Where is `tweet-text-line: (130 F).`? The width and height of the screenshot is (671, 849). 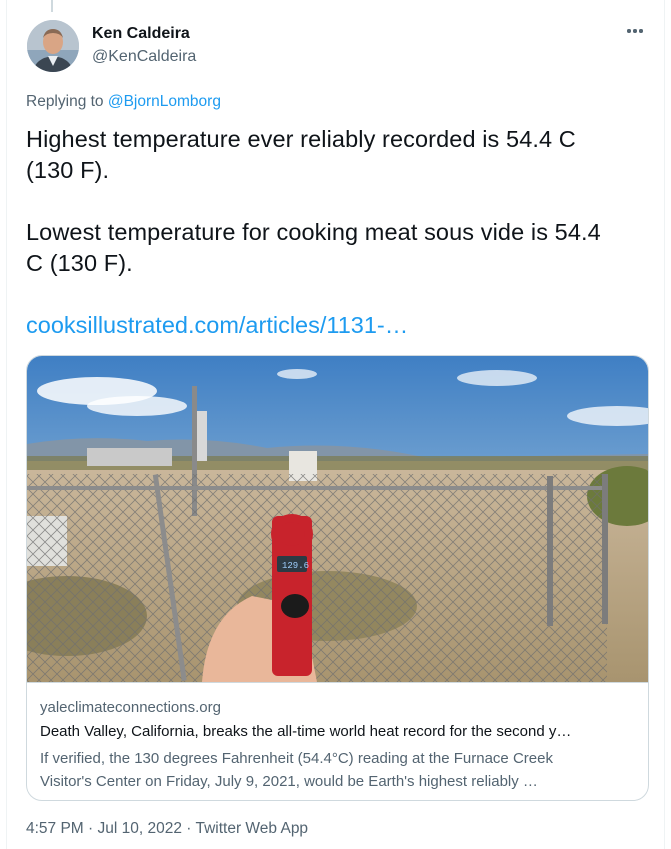
tweet-text-line: (130 F). is located at coordinates (68, 170).